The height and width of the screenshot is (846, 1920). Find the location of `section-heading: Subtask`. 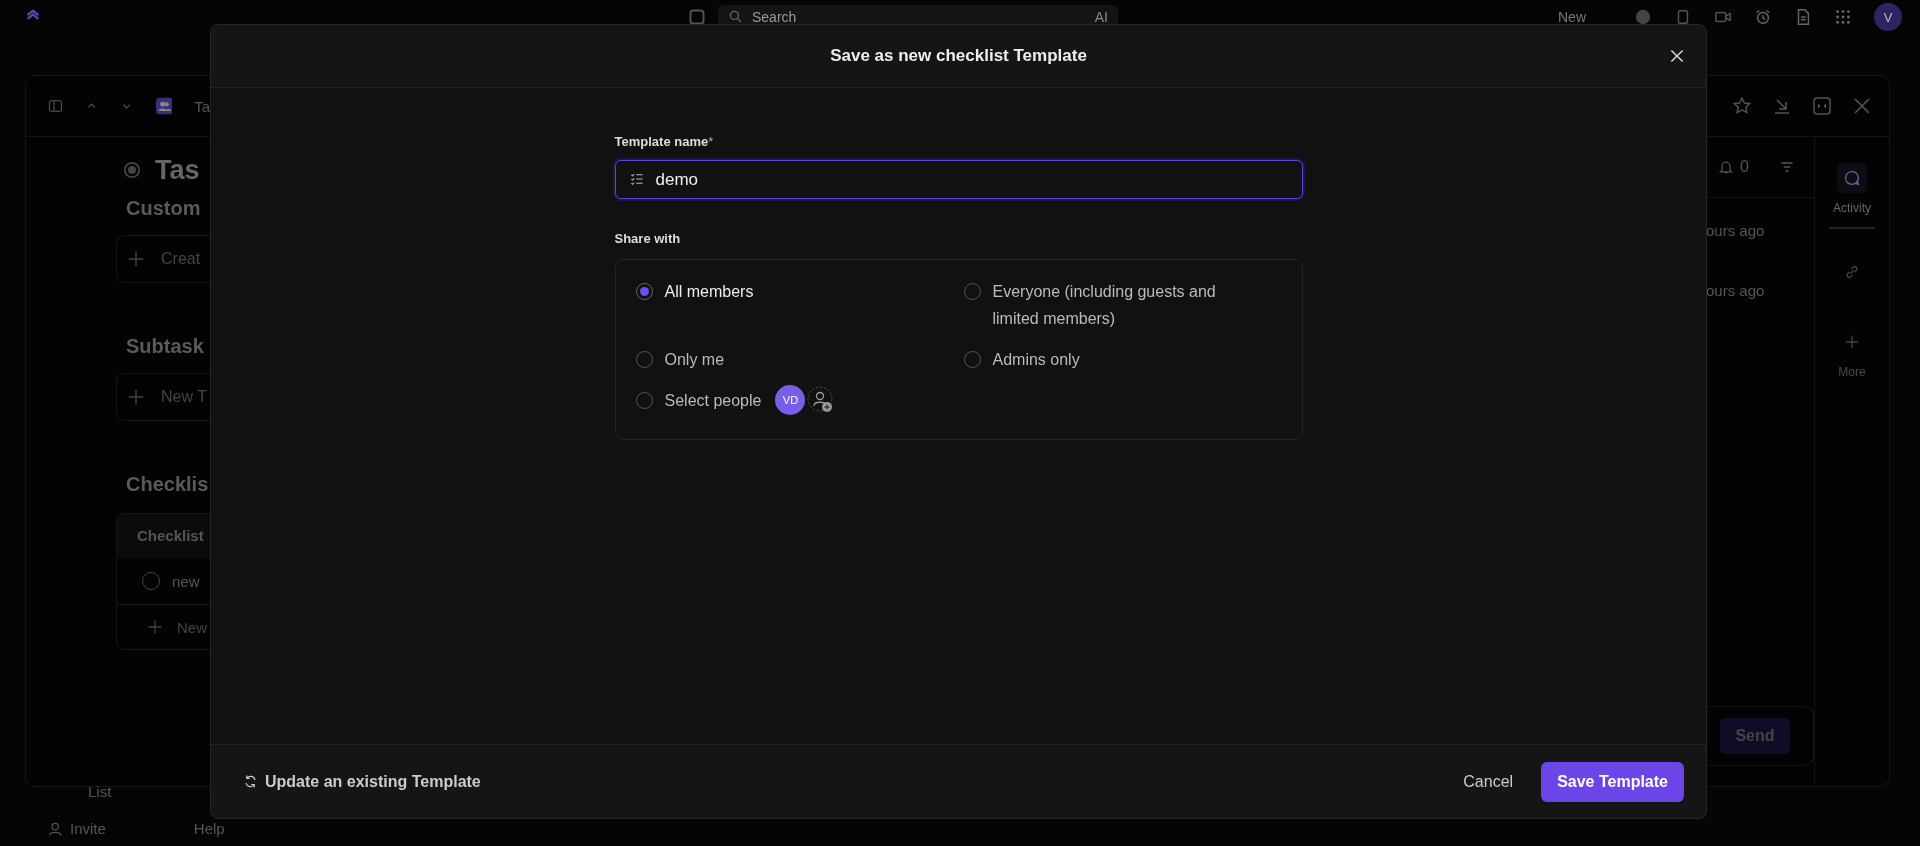

section-heading: Subtask is located at coordinates (165, 347).